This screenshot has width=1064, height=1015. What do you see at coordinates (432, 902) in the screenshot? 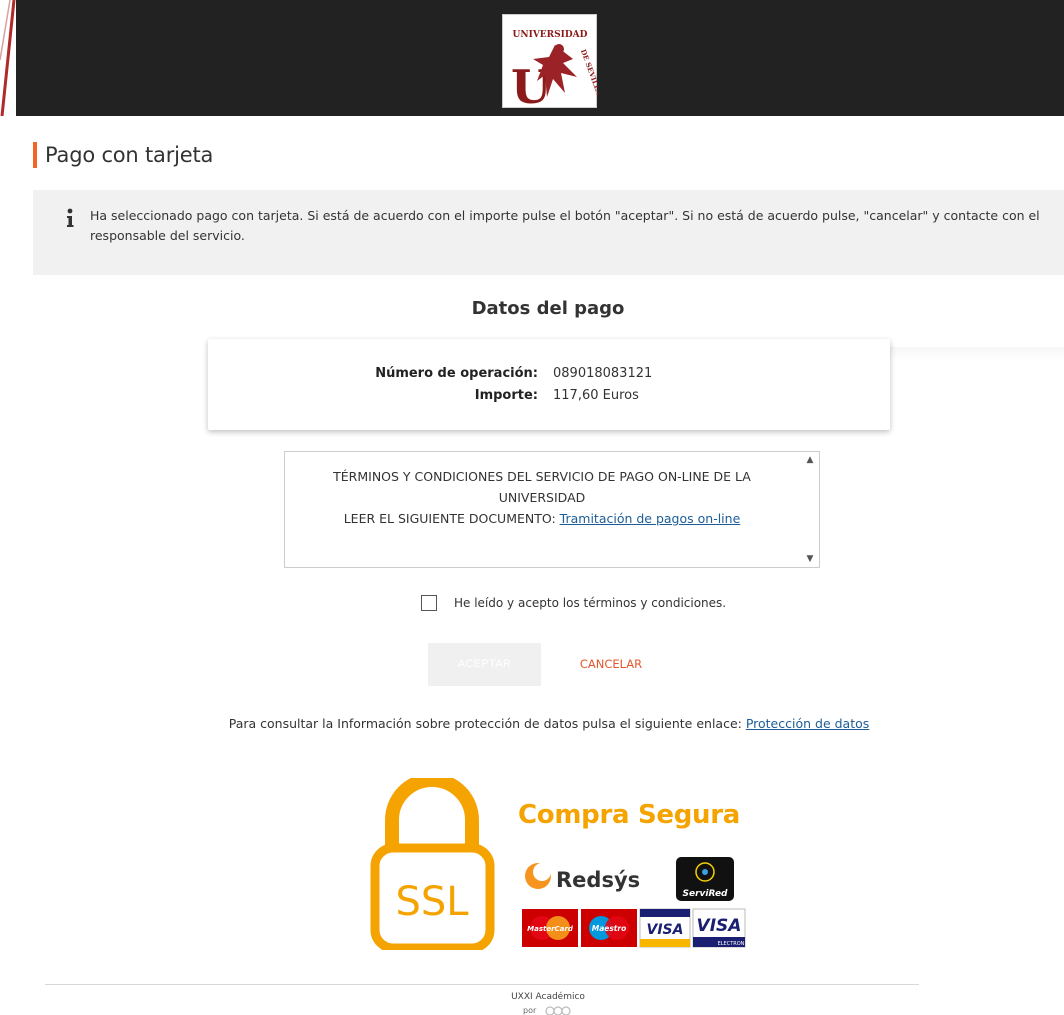
I see `svg-text: SSL` at bounding box center [432, 902].